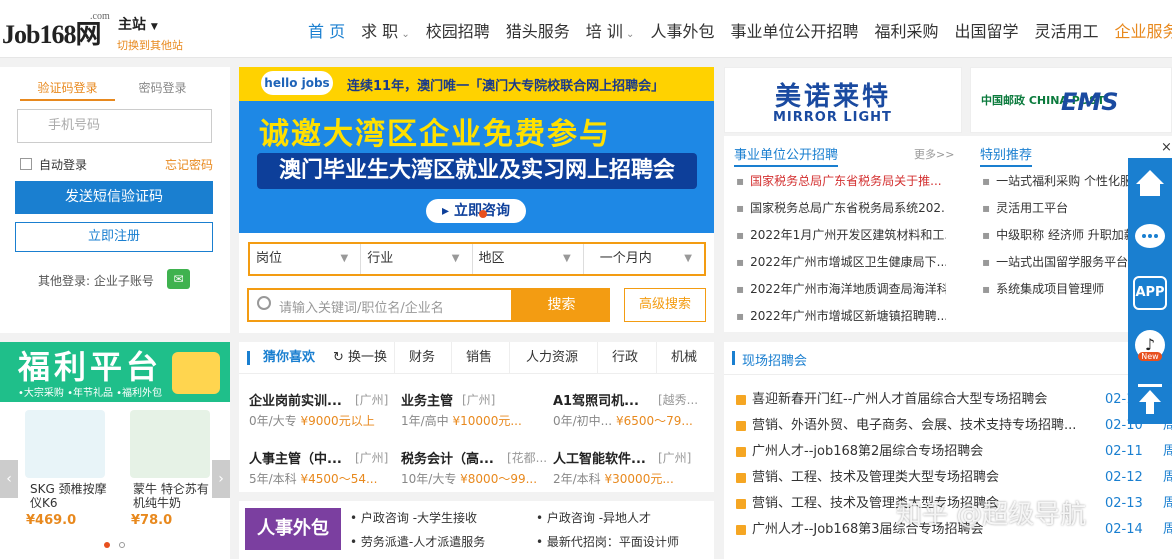 Image resolution: width=1172 pixels, height=559 pixels. Describe the element at coordinates (1150, 347) in the screenshot. I see `tiktok-icon: ♪ New` at that location.